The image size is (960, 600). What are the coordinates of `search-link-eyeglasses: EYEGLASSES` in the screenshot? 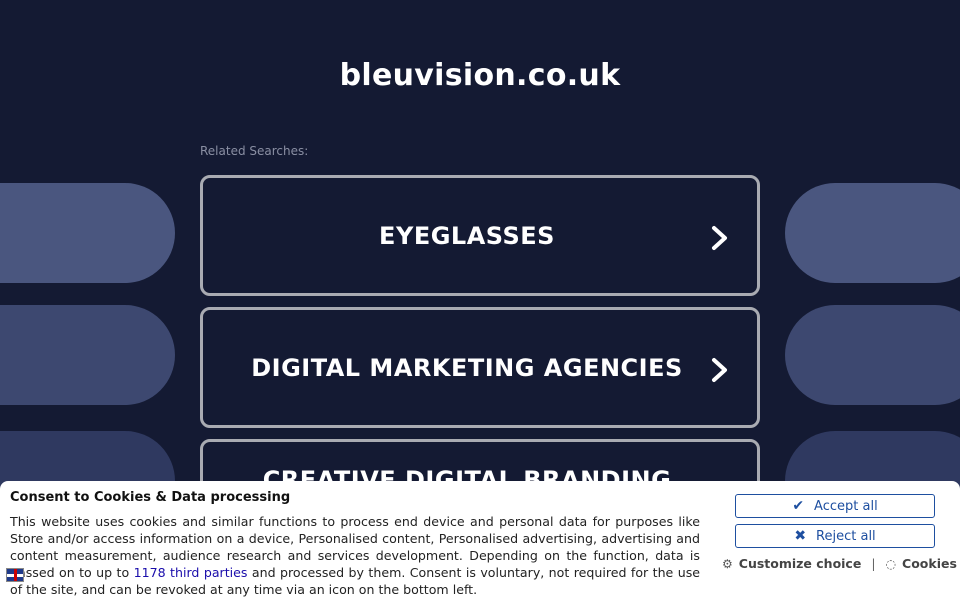 It's located at (480, 235).